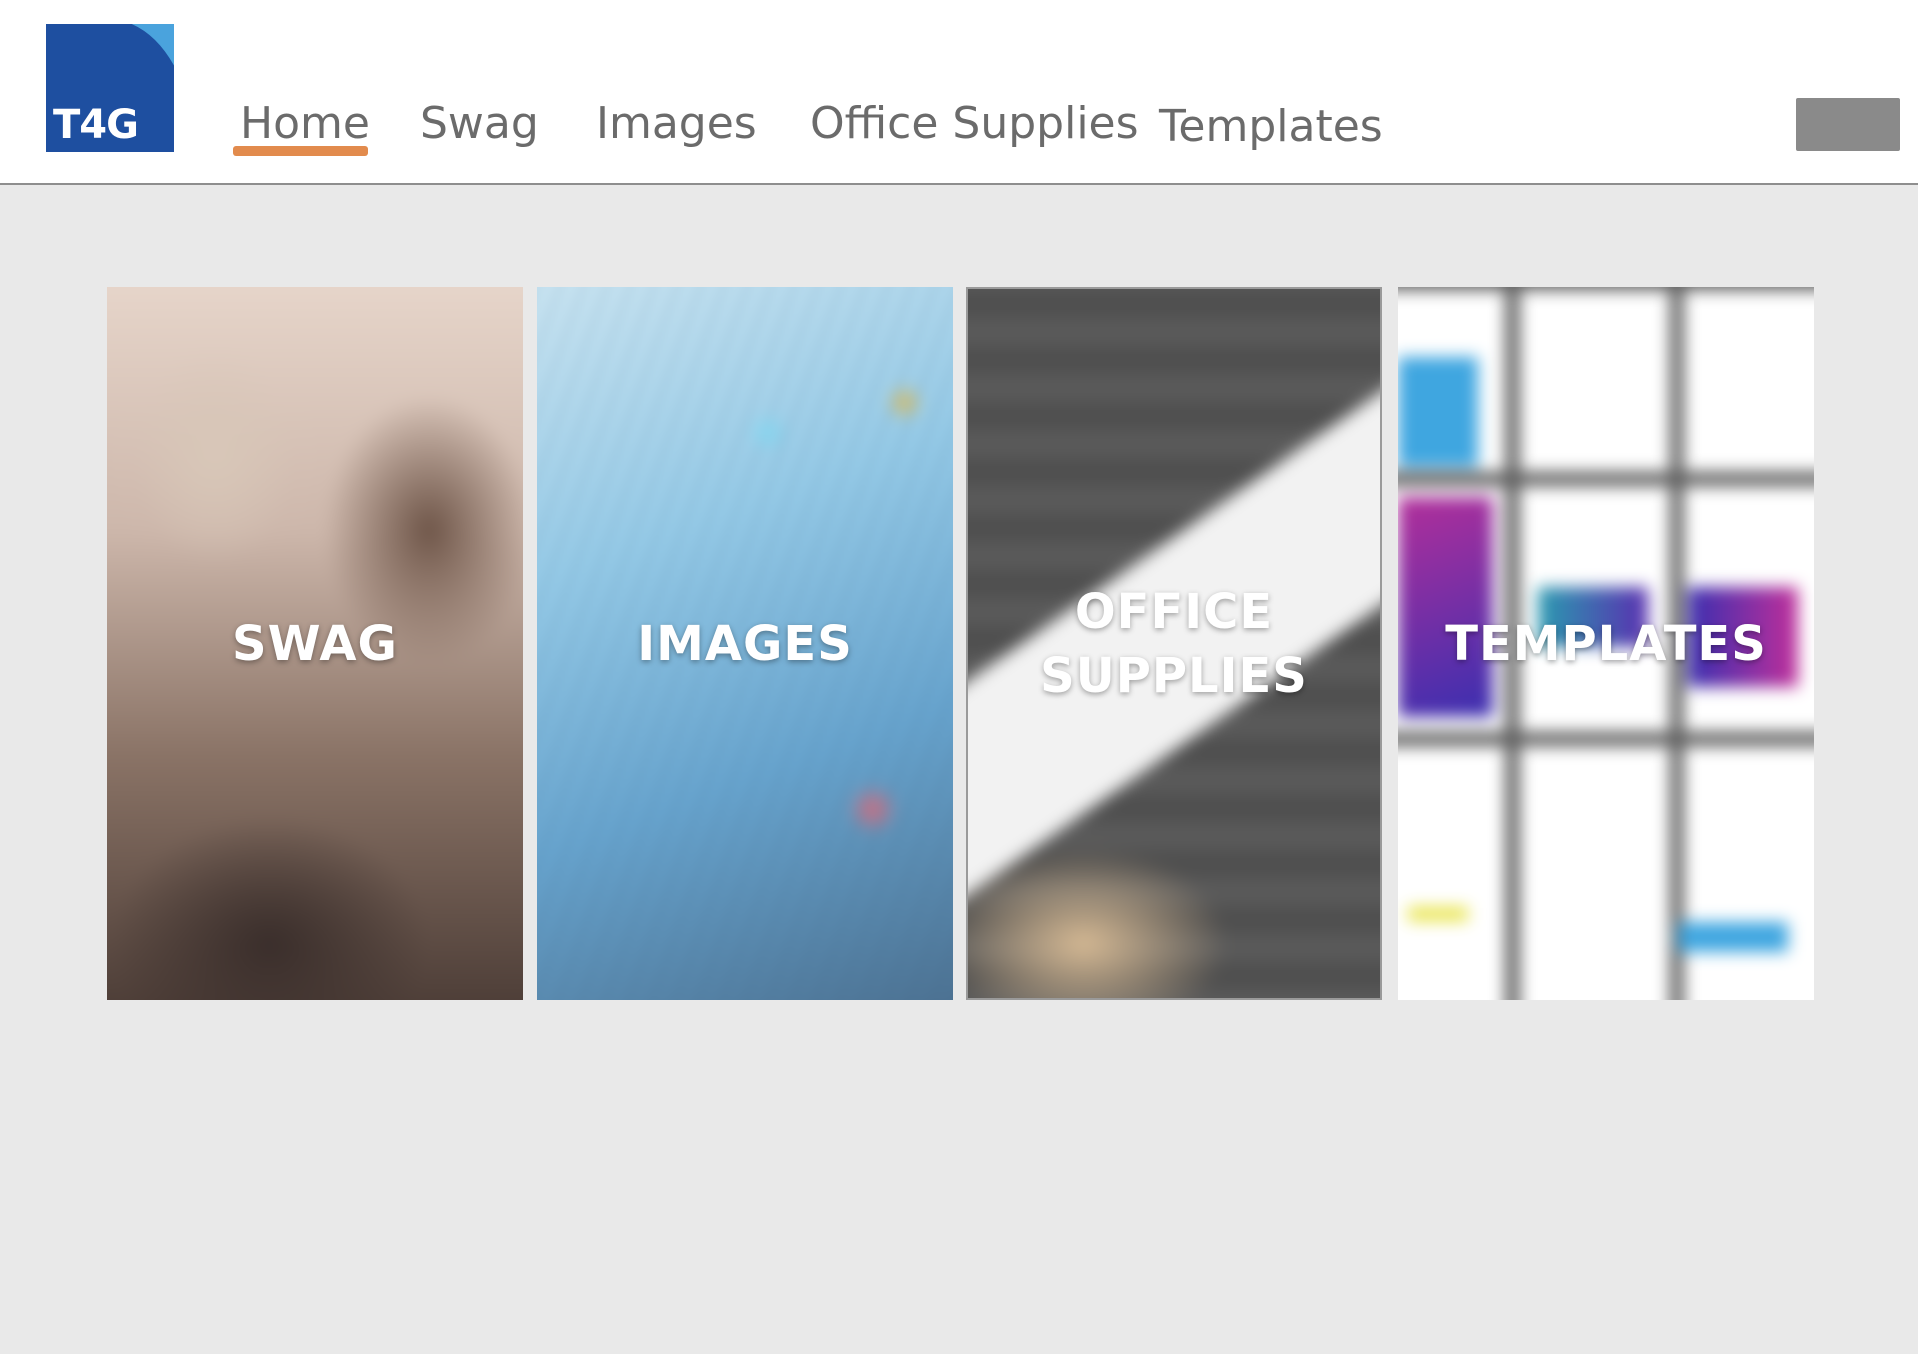  I want to click on tile-office-supplies-caption: OFFICE SUPPLIES, so click(1174, 644).